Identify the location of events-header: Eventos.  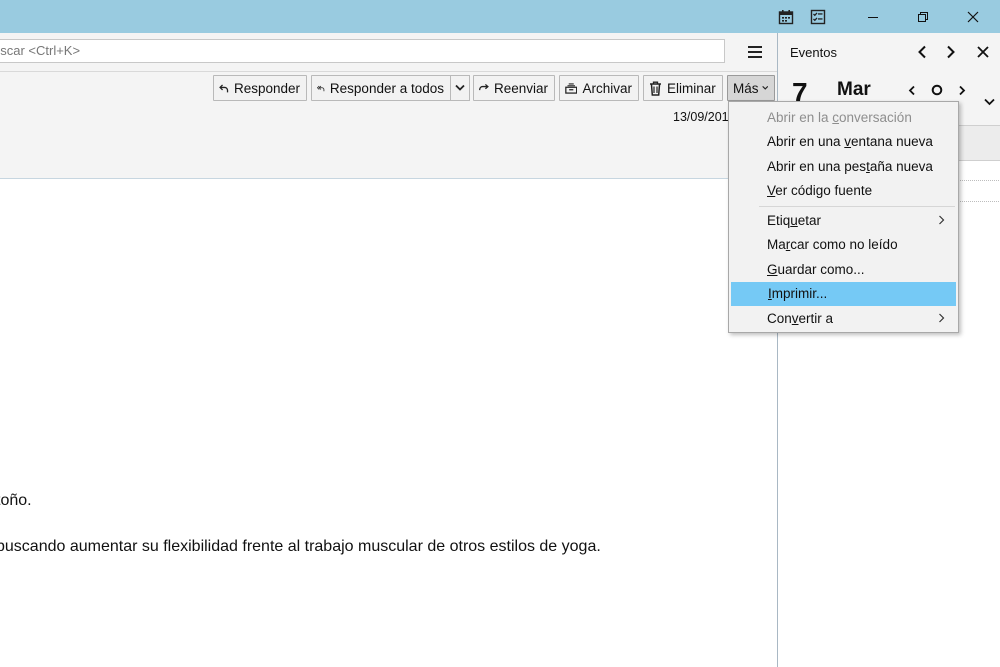
(889, 52).